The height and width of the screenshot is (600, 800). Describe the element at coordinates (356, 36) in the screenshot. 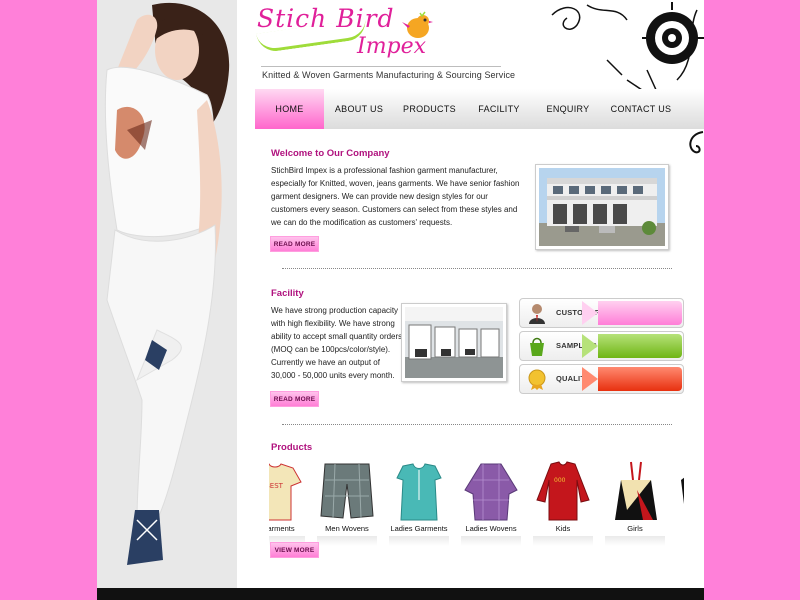

I see `site-logo: Stich Bird Impex` at that location.